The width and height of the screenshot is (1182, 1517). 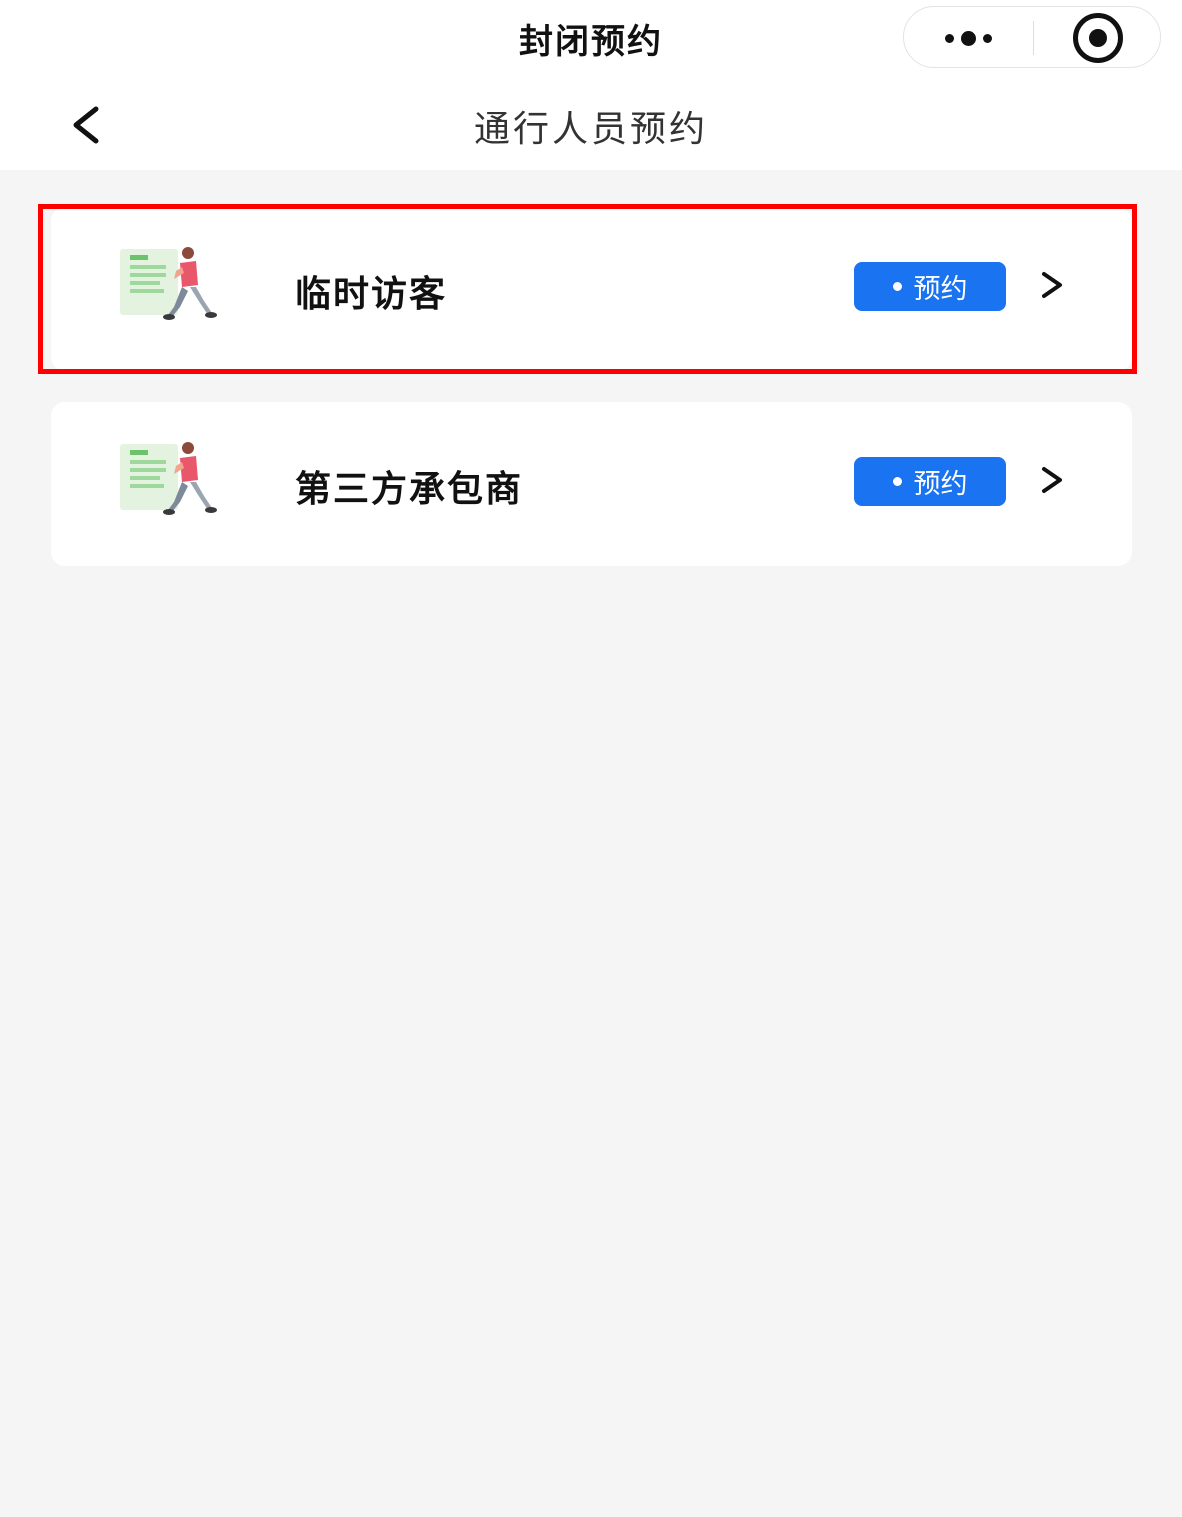 What do you see at coordinates (591, 289) in the screenshot?
I see `list-item-temporary-visitor: 临时访客 预约` at bounding box center [591, 289].